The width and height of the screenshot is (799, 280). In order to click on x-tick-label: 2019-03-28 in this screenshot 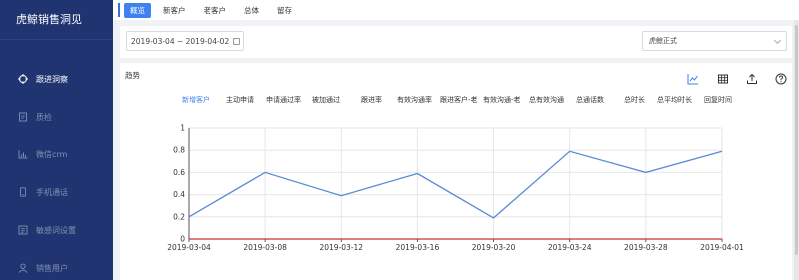, I will do `click(646, 247)`.